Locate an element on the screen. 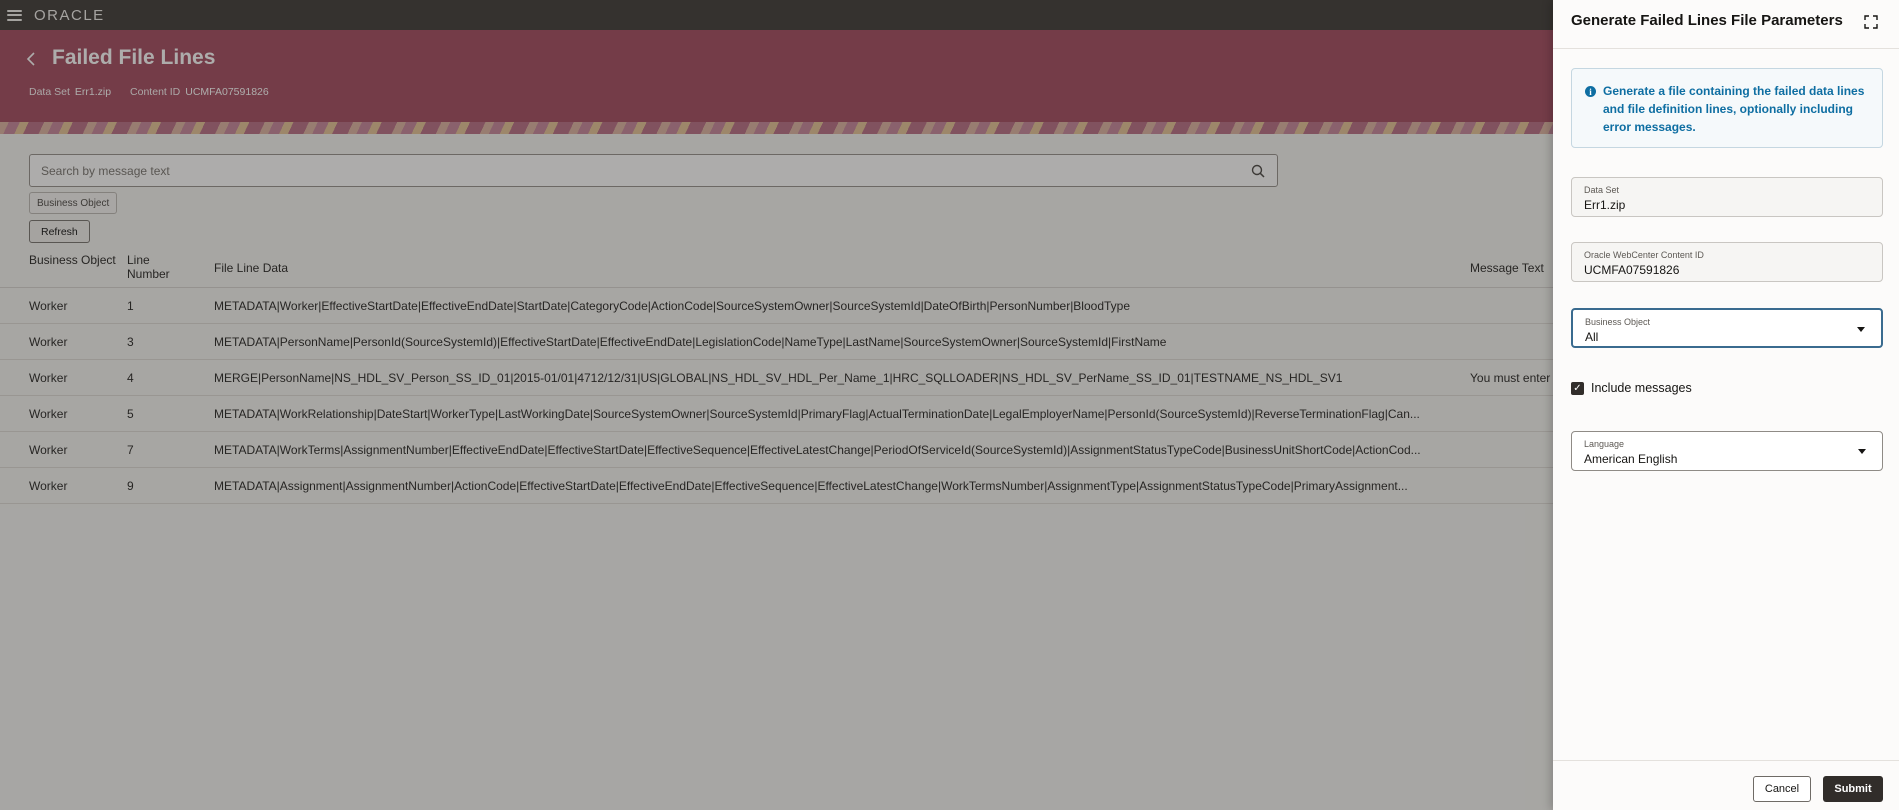  include-messages-label: Include messages is located at coordinates (1641, 388).